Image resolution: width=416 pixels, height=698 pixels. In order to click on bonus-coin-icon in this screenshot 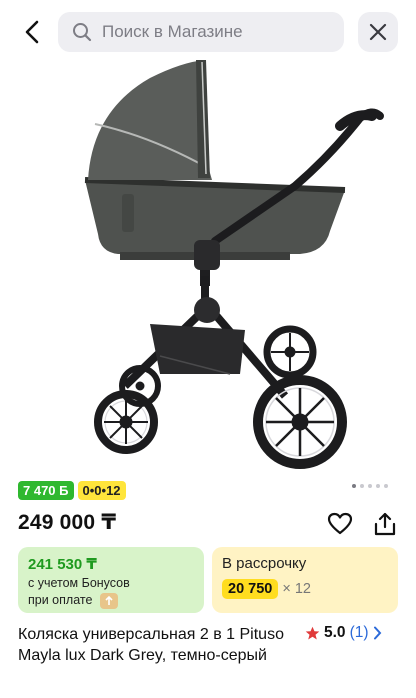, I will do `click(108, 600)`.